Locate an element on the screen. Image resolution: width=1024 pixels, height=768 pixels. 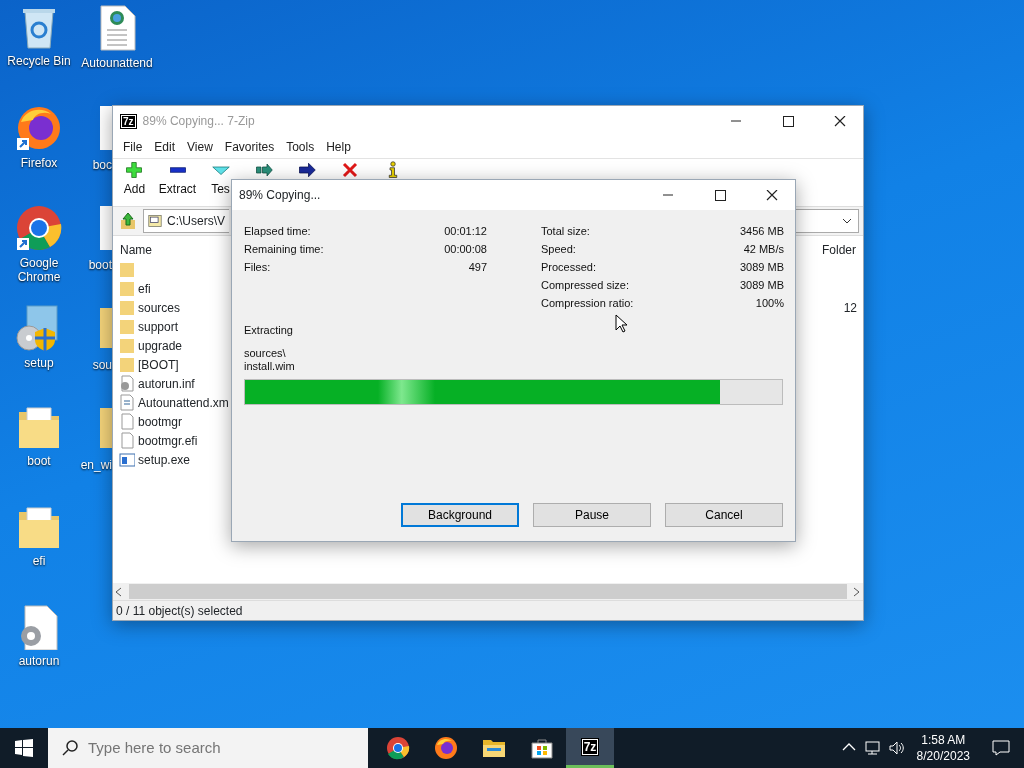
network-icon is located at coordinates (872, 748).